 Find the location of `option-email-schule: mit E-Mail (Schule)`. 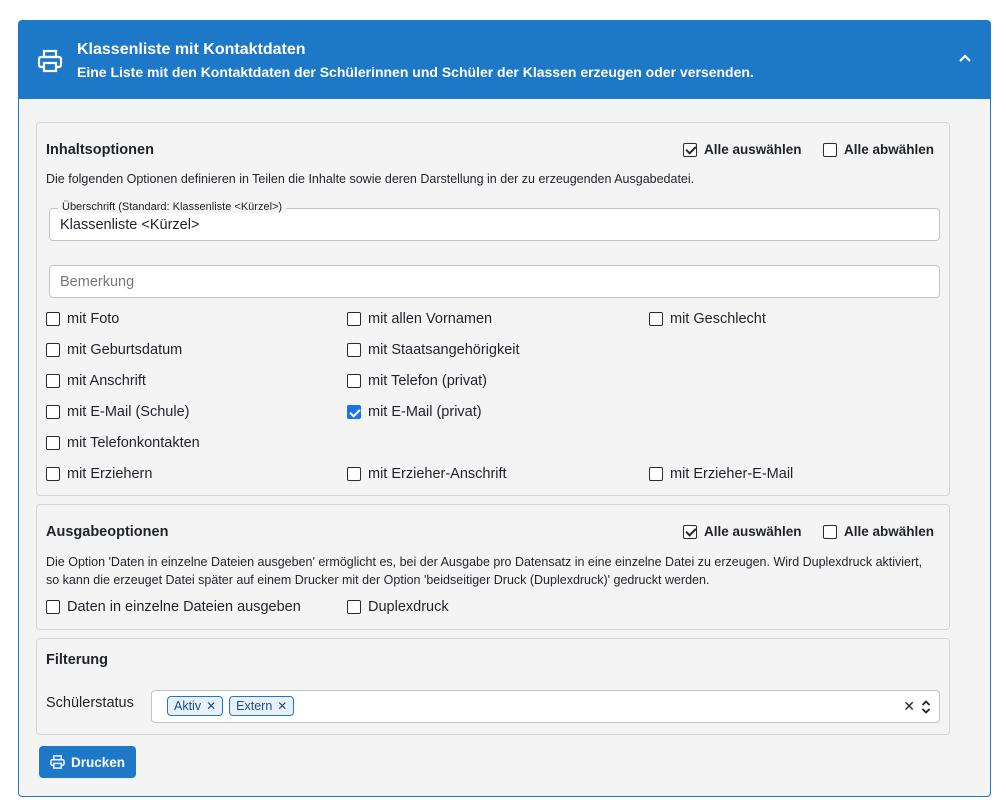

option-email-schule: mit E-Mail (Schule) is located at coordinates (117, 412).